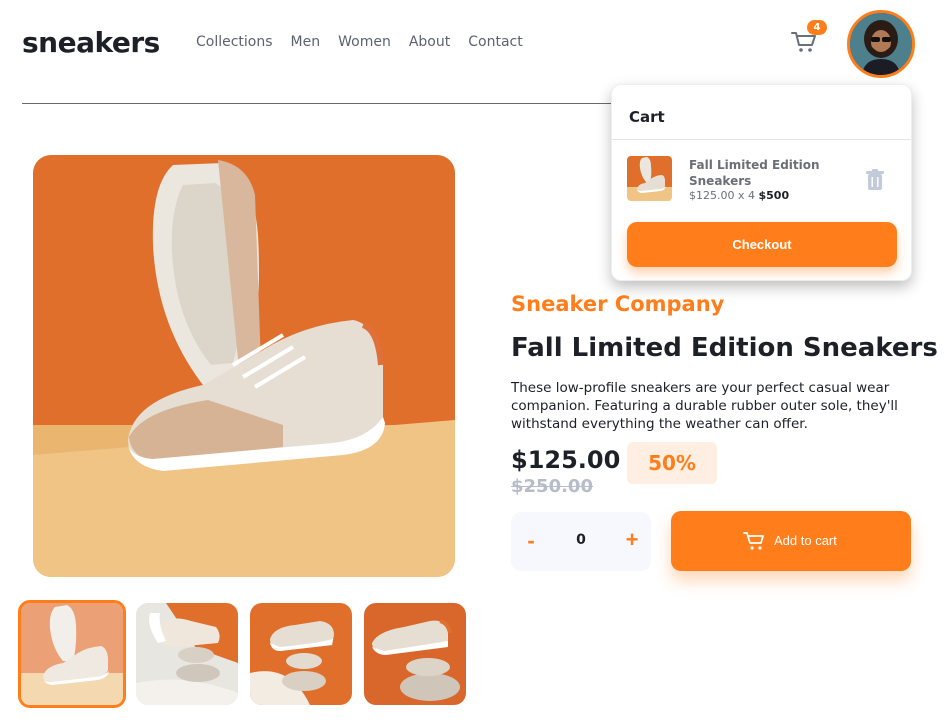 The height and width of the screenshot is (723, 945). Describe the element at coordinates (306, 42) in the screenshot. I see `nav-men: Men` at that location.